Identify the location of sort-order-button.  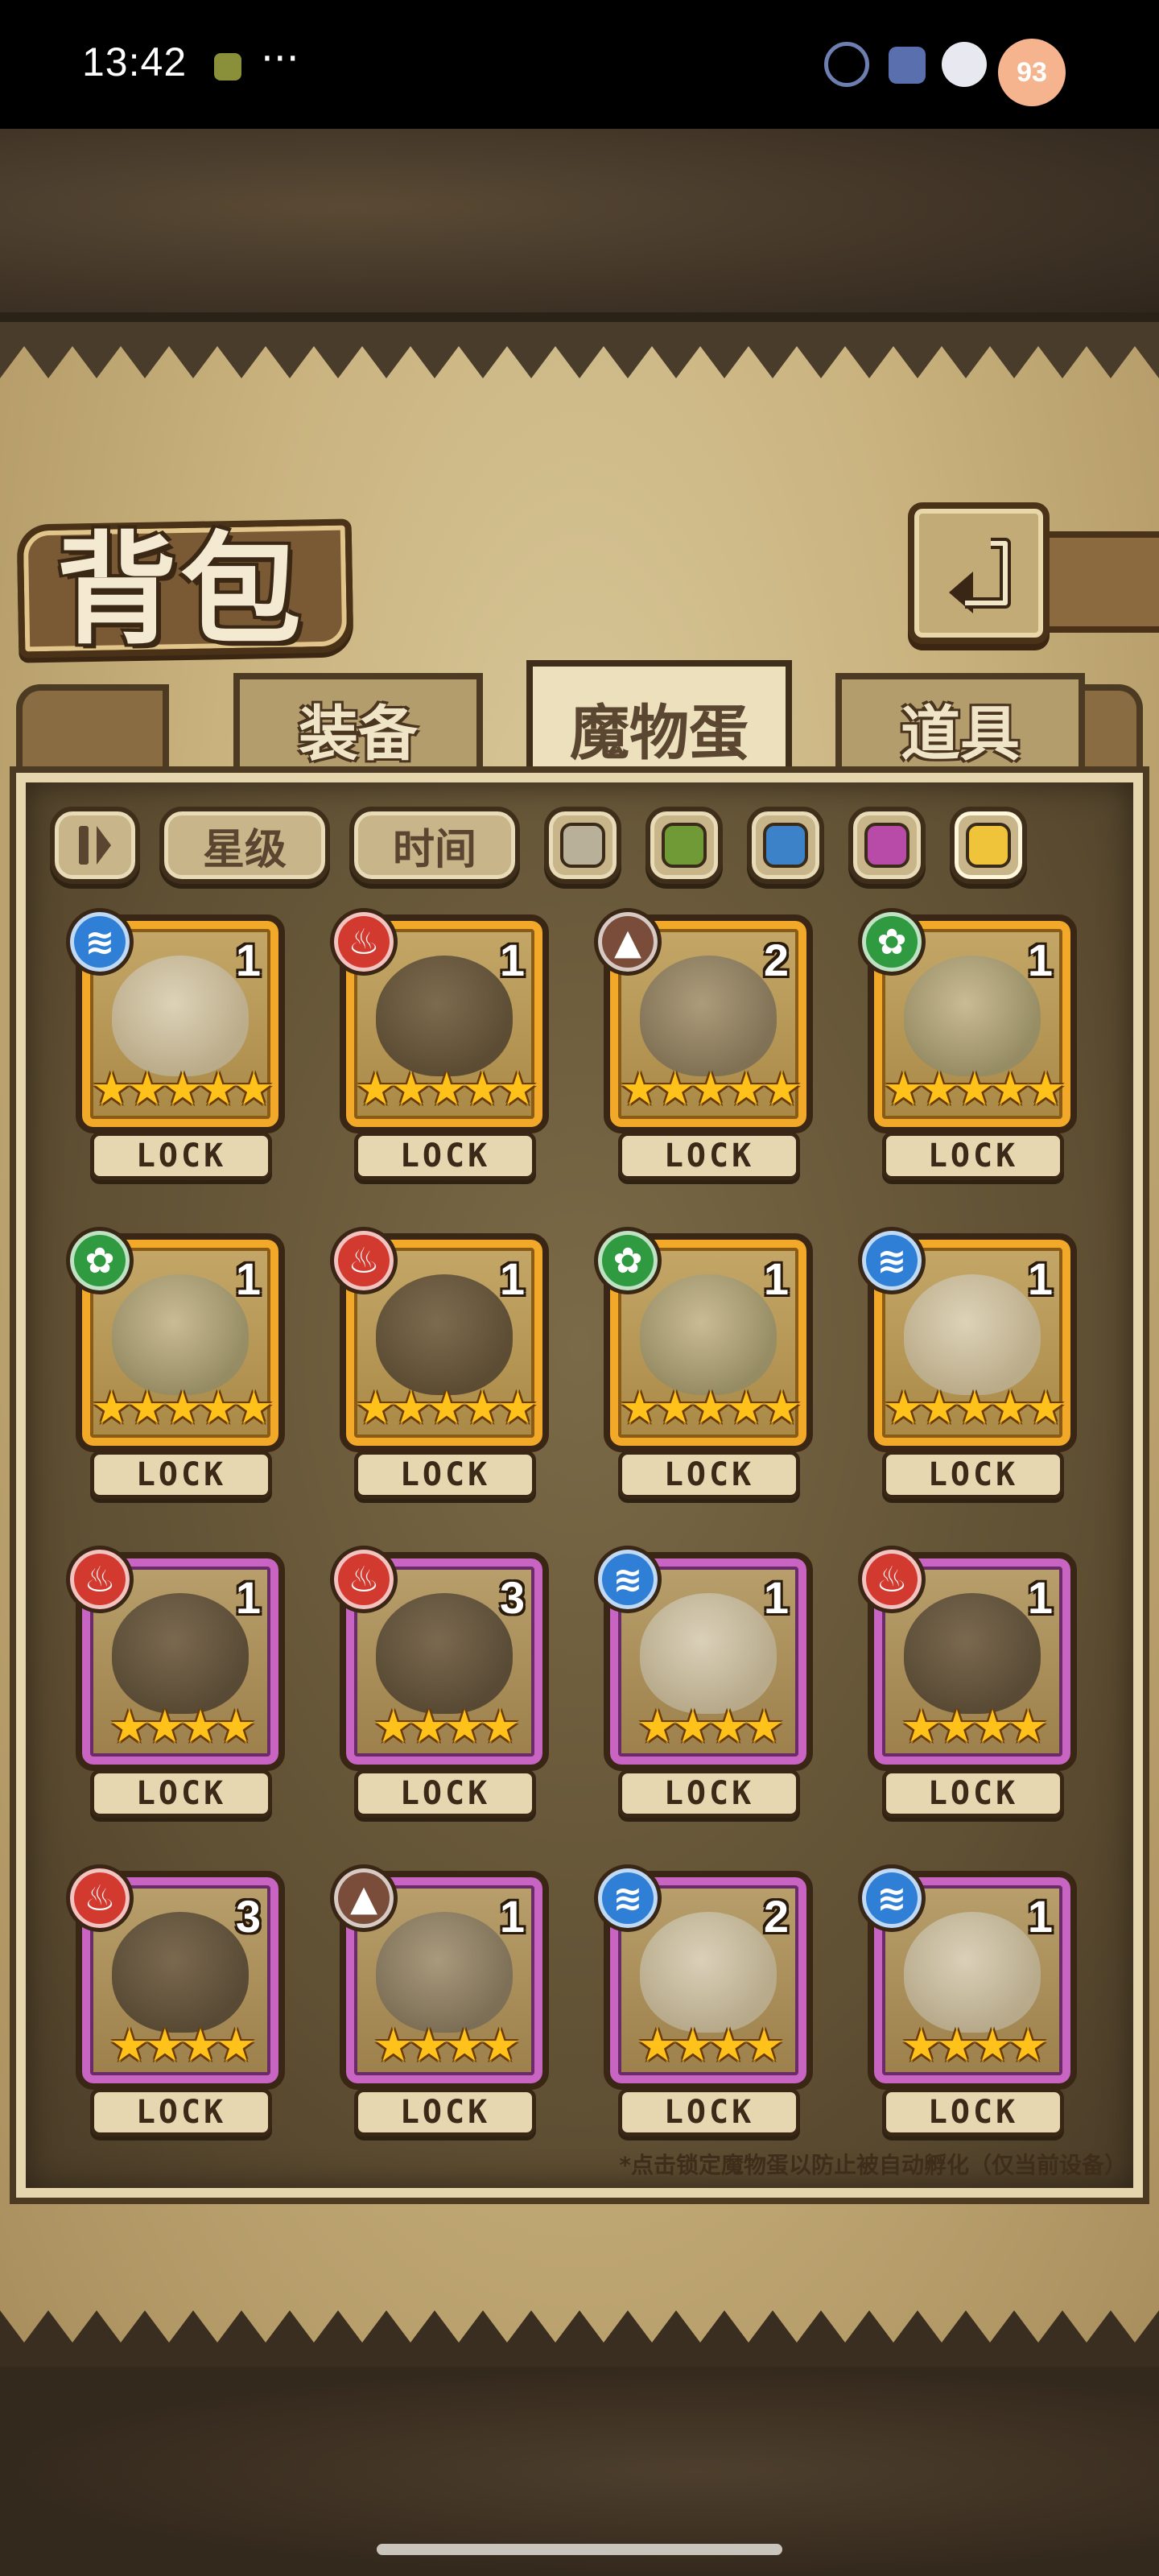
(95, 845).